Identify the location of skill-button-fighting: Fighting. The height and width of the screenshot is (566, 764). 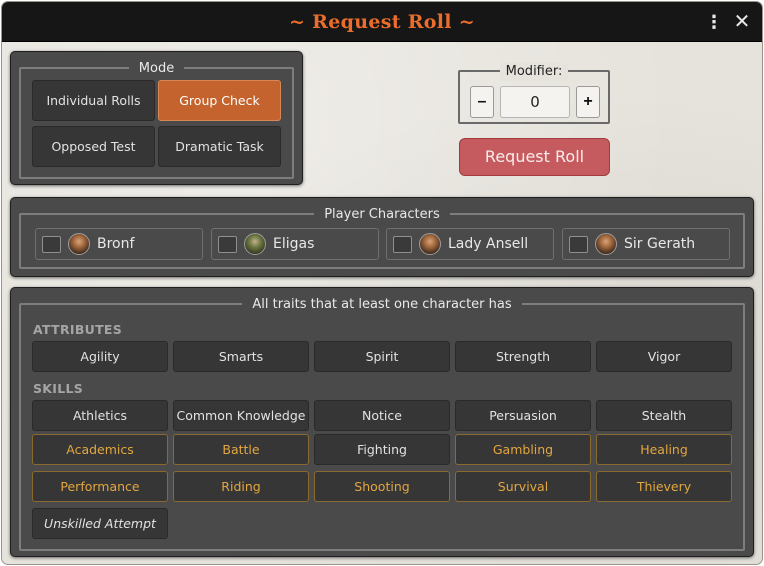
(382, 449).